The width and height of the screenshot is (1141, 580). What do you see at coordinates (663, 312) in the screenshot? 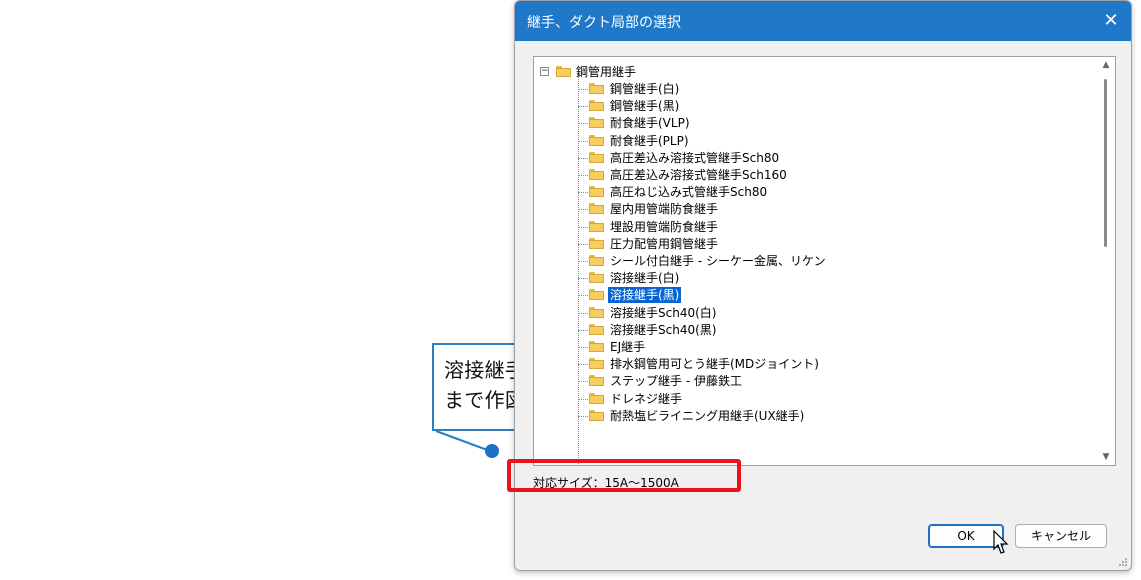
I see `tree-item-label: 溶接継手Sch40(白)` at bounding box center [663, 312].